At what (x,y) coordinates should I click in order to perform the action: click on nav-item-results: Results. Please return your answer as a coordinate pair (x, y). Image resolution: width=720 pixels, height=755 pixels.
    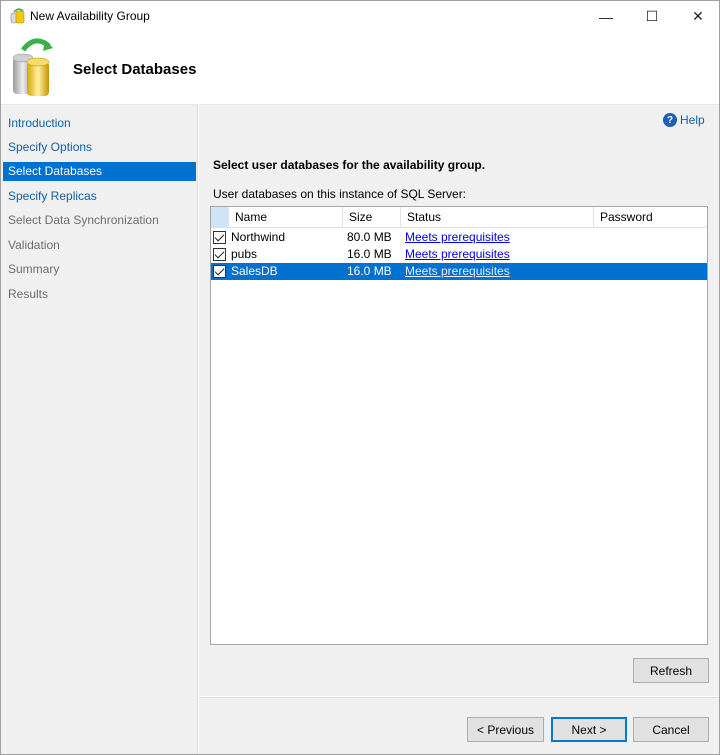
    Looking at the image, I should click on (28, 294).